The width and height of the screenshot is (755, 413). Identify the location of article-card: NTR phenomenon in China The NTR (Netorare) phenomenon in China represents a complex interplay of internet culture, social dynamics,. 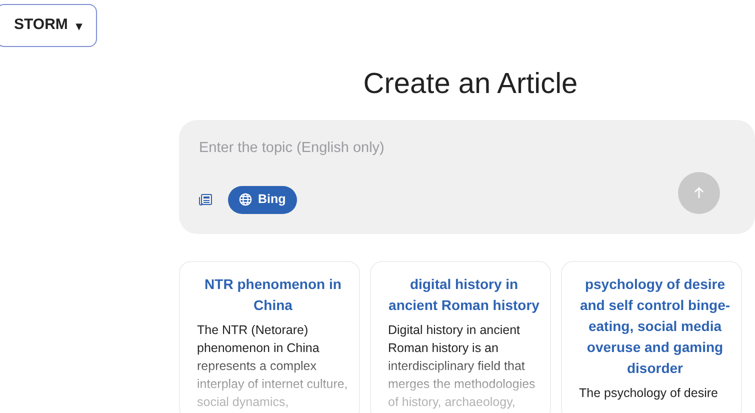
(269, 336).